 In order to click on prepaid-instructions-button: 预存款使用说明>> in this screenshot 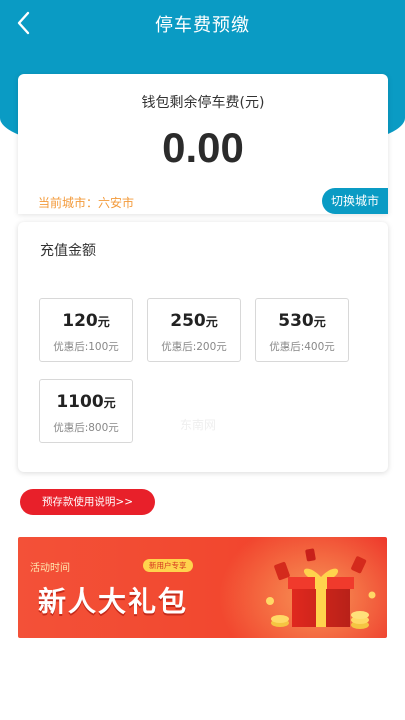, I will do `click(87, 502)`.